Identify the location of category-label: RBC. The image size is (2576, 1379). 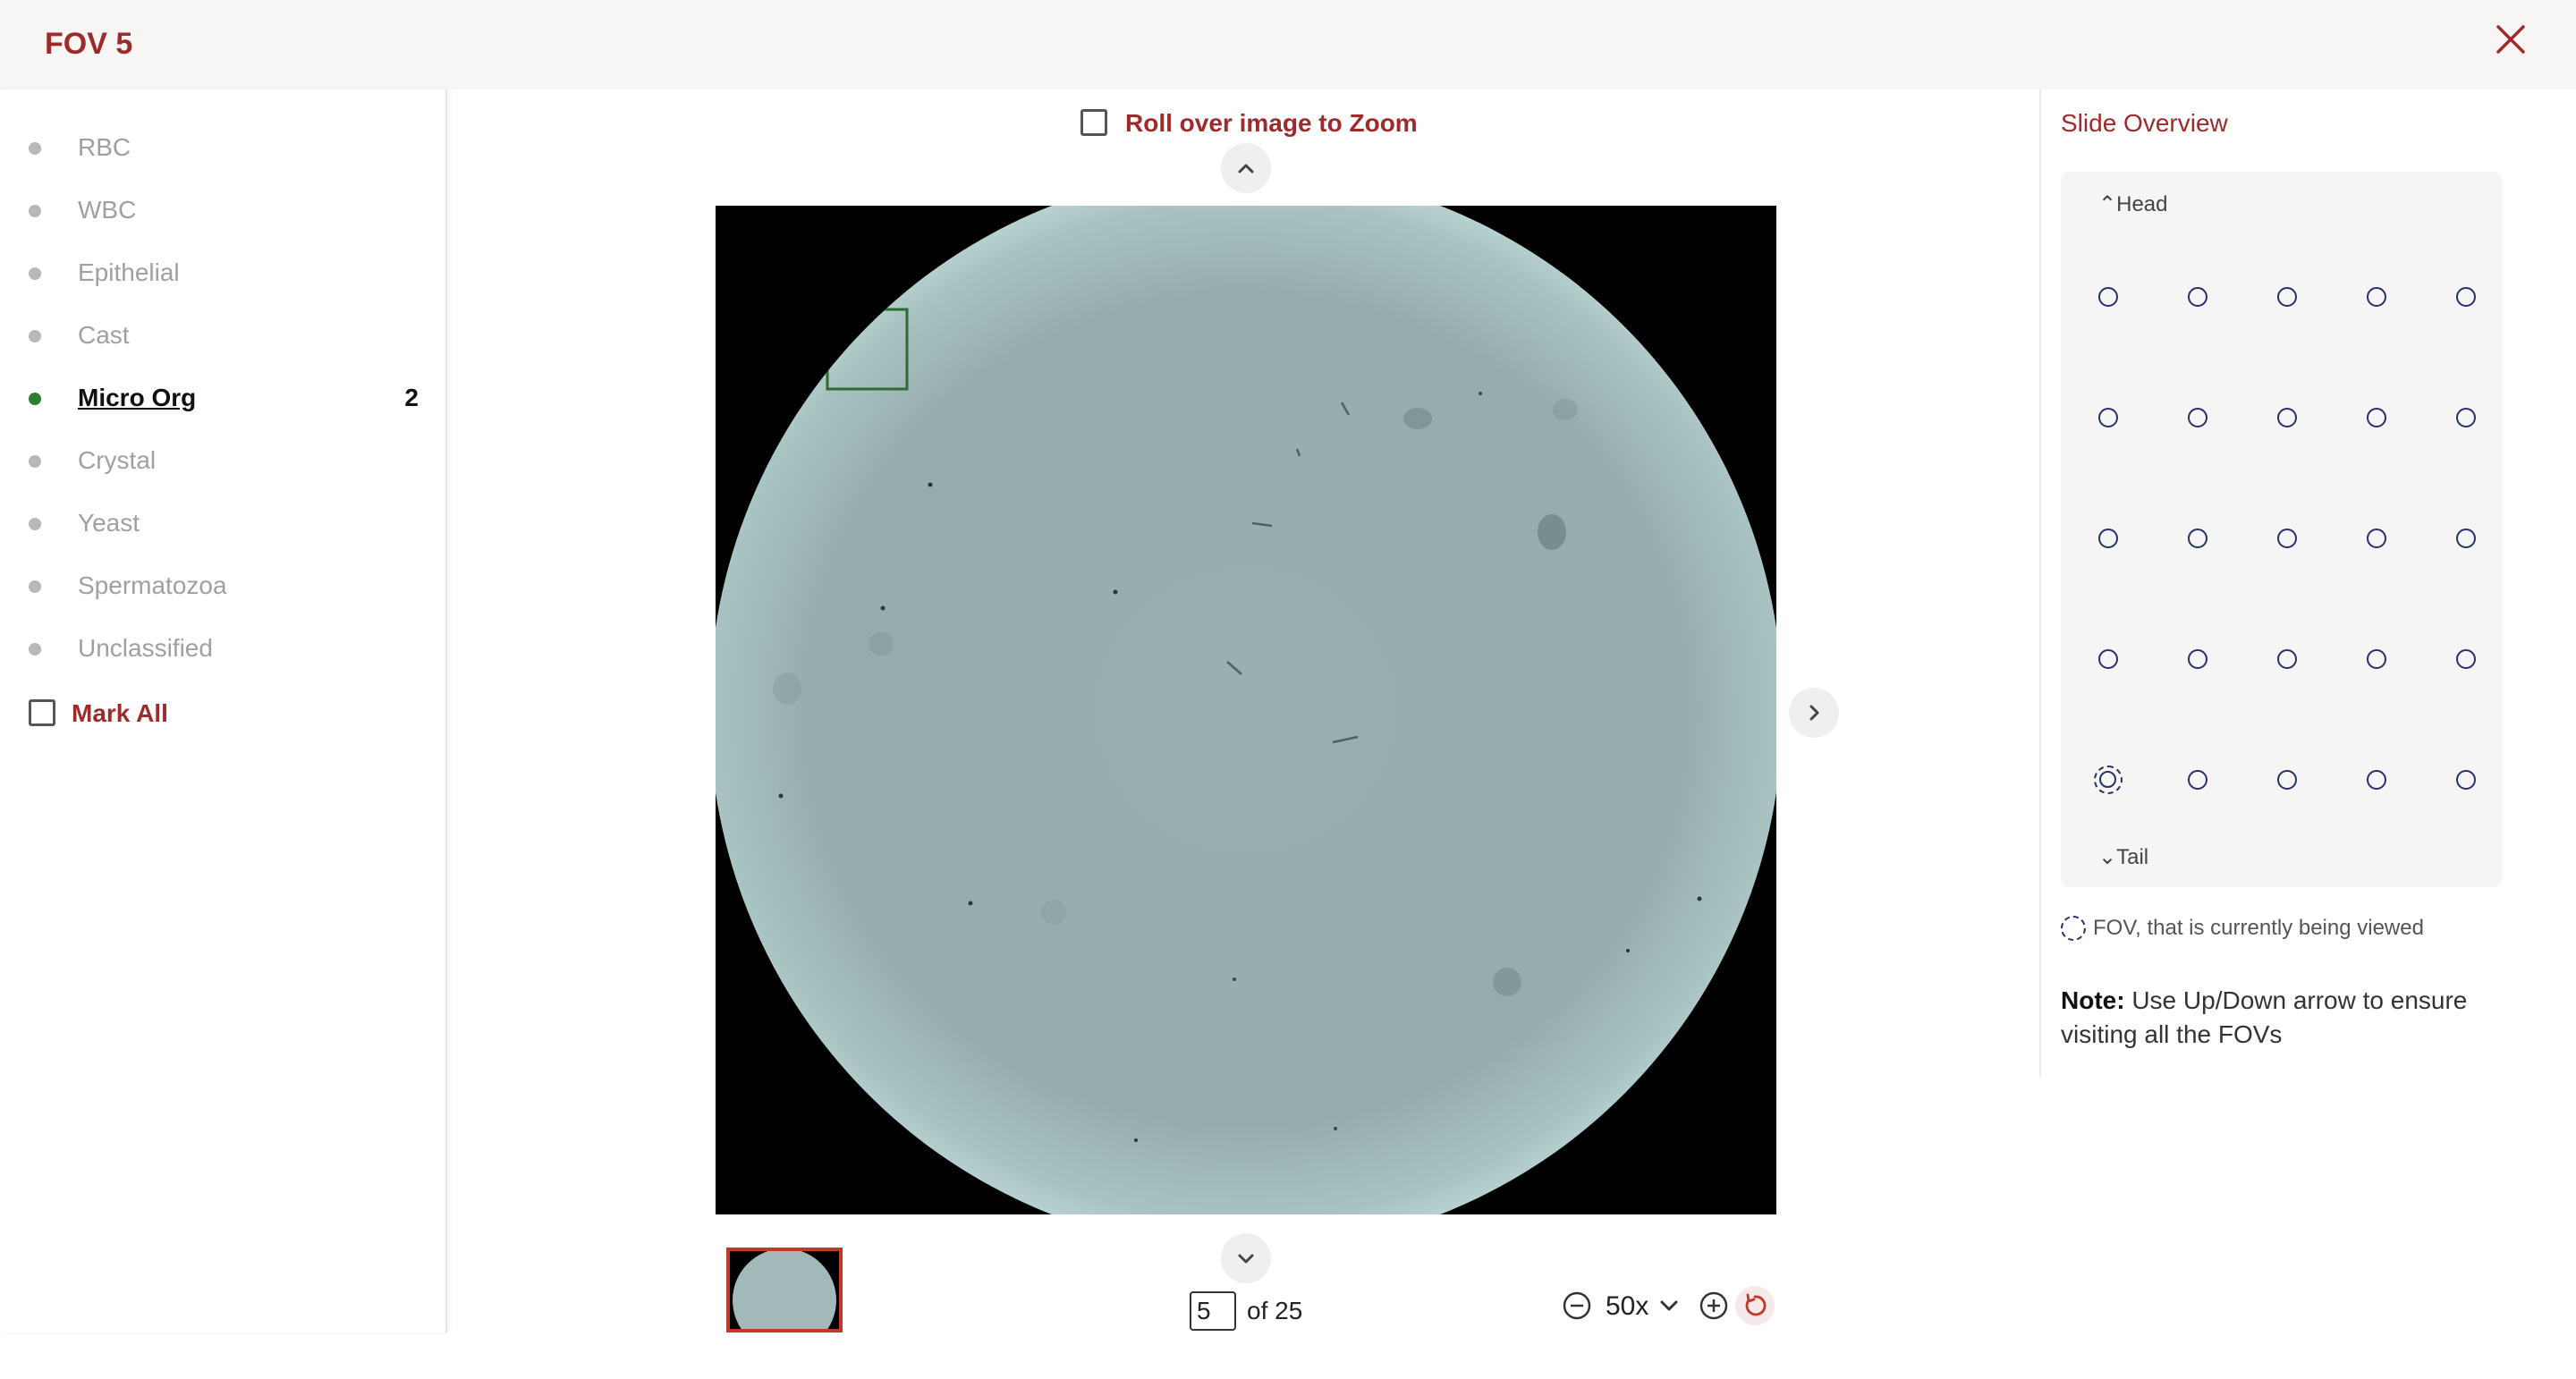
(104, 147).